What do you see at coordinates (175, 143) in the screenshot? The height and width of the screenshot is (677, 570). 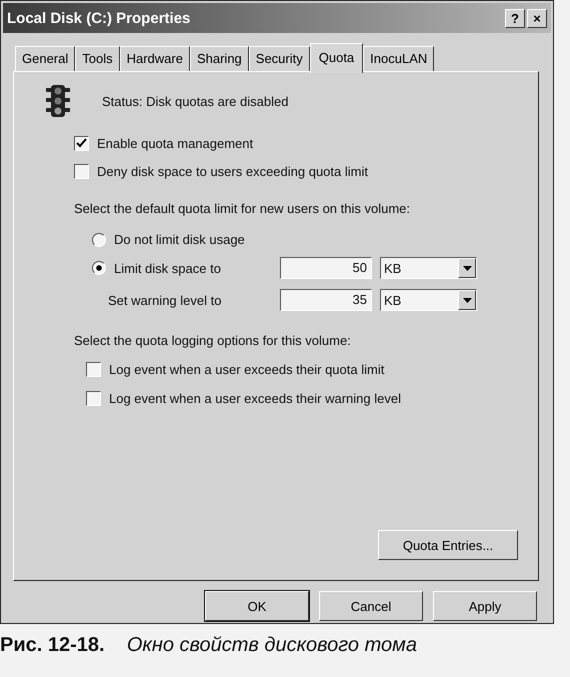 I see `checkbox-label: Enable quota management` at bounding box center [175, 143].